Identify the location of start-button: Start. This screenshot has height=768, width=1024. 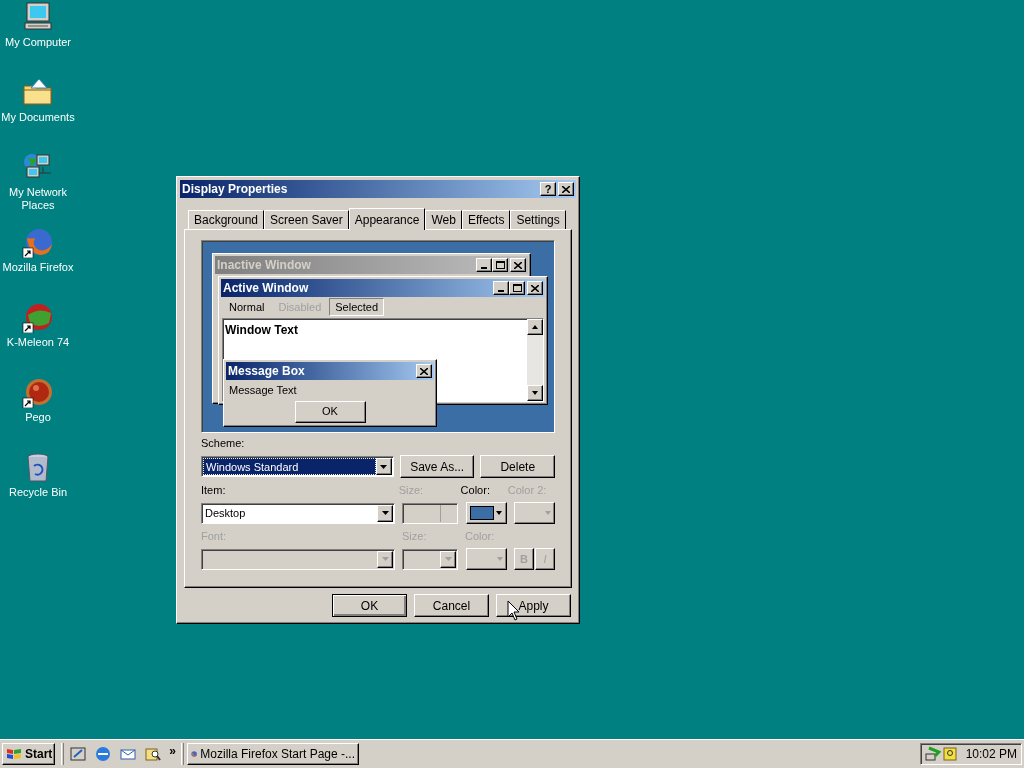
(29, 754).